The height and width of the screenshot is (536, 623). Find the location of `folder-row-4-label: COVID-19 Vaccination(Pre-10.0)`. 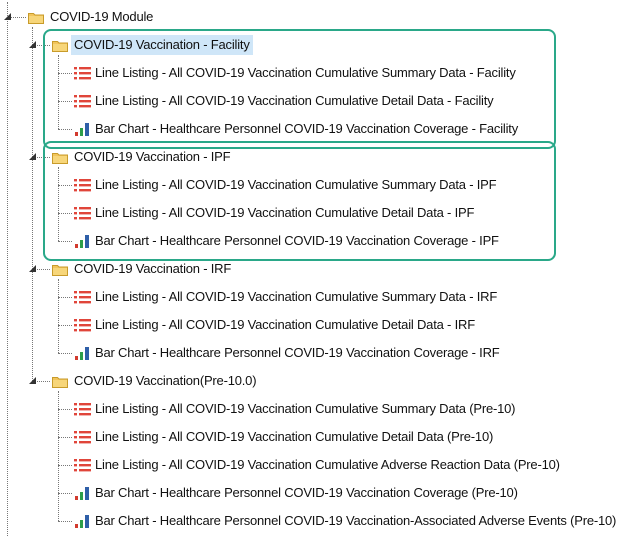

folder-row-4-label: COVID-19 Vaccination(Pre-10.0) is located at coordinates (165, 380).